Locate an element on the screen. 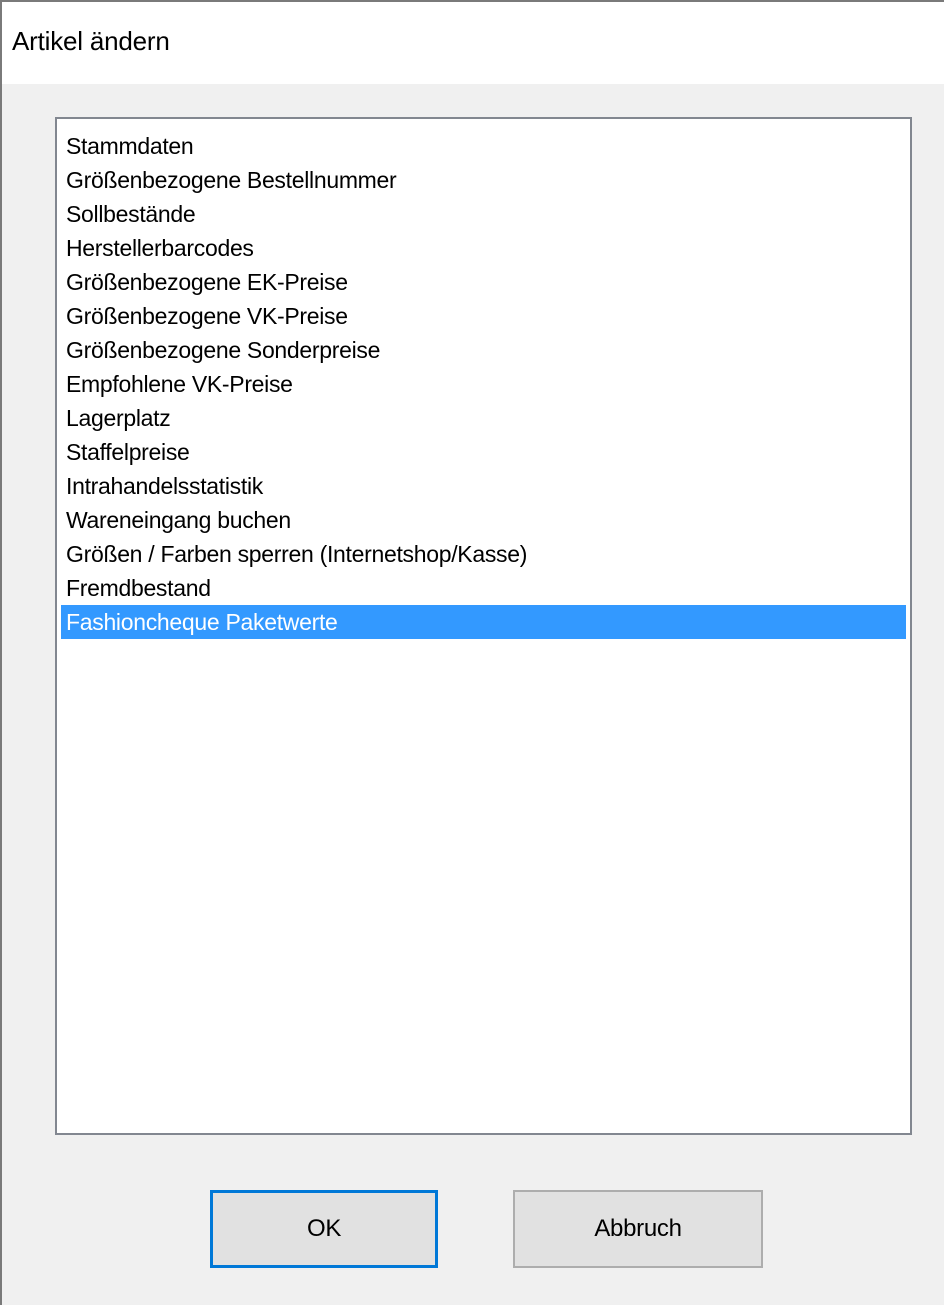  list-item-groessenbezogene-ek-preise: Größenbezogene EK-Preise is located at coordinates (483, 282).